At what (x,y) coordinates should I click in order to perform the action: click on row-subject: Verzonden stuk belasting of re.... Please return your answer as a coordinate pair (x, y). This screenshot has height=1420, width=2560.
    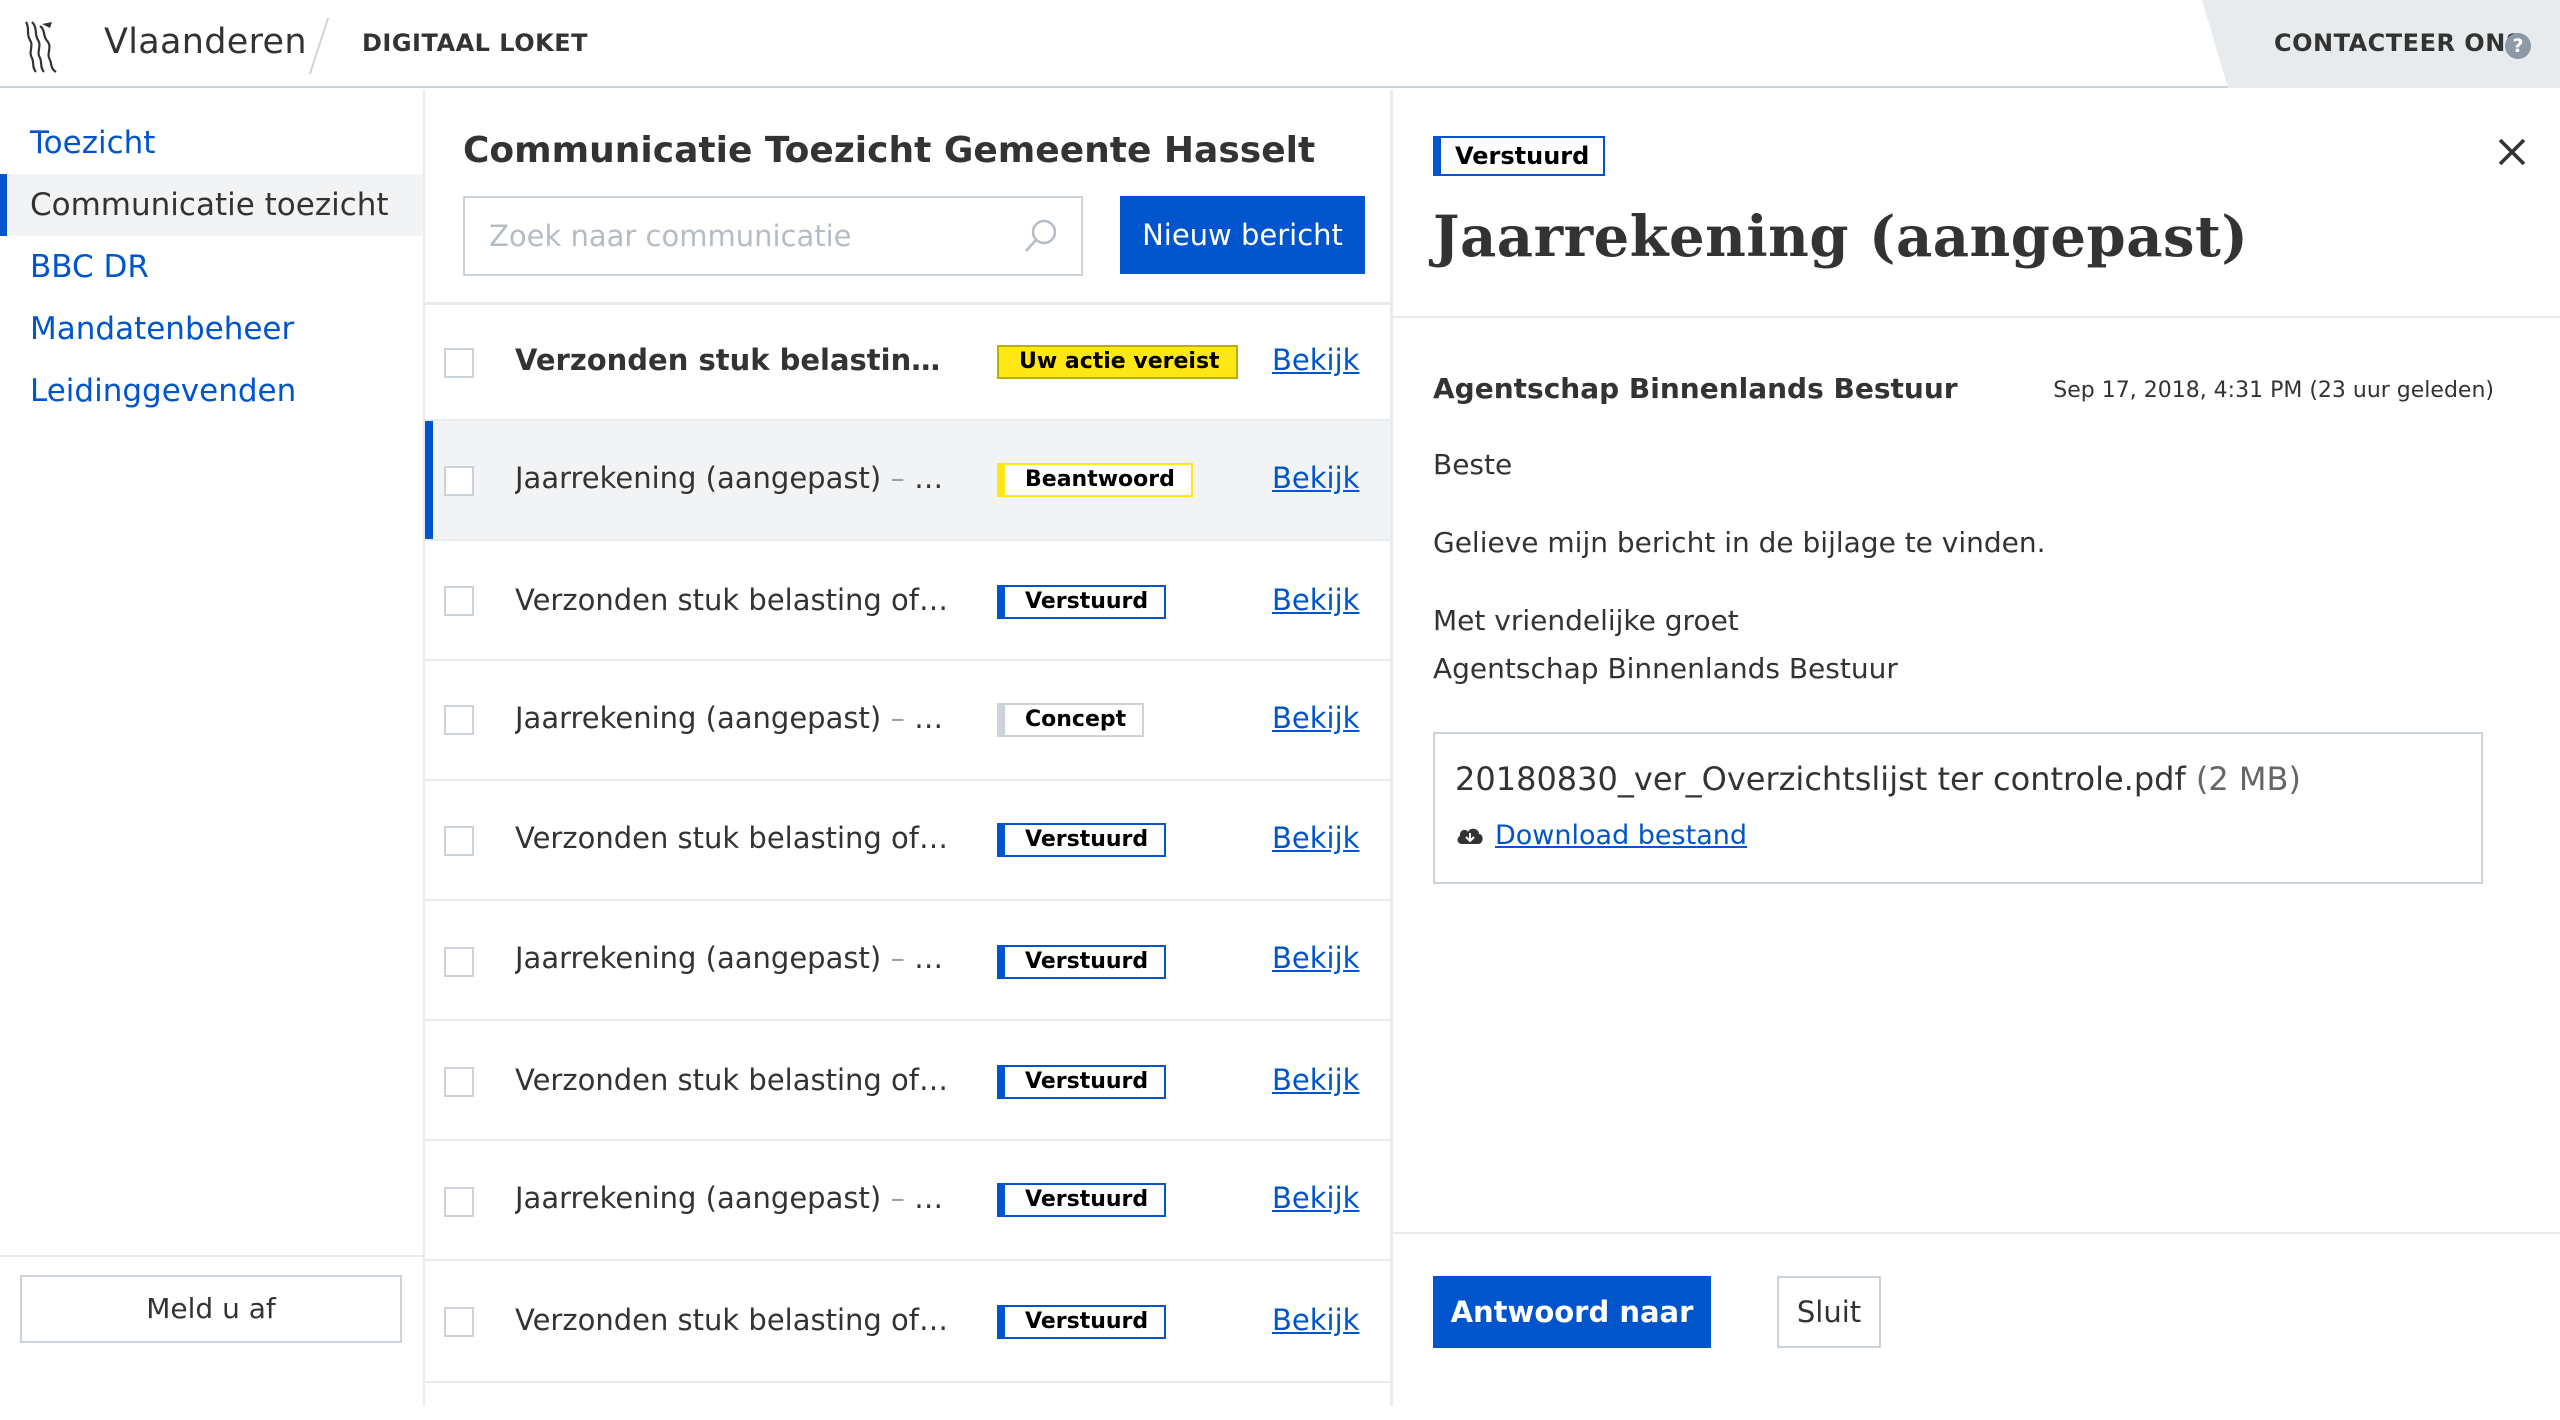
    Looking at the image, I should click on (735, 600).